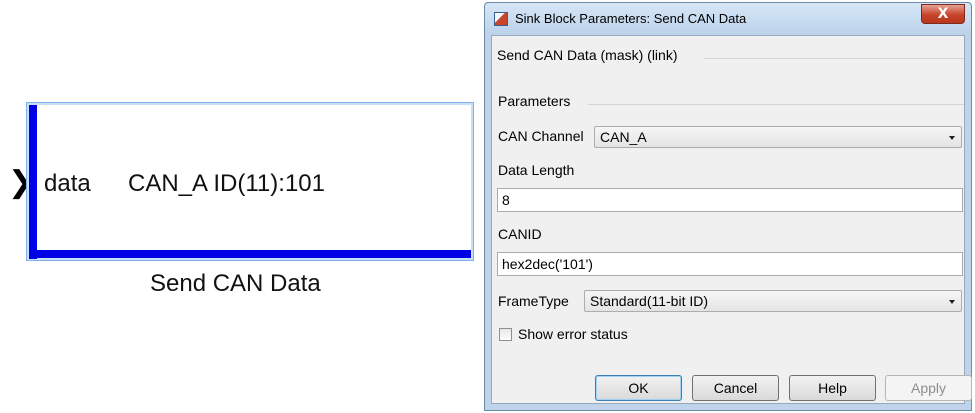 The width and height of the screenshot is (975, 413). Describe the element at coordinates (534, 101) in the screenshot. I see `parameters-group-label: Parameters` at that location.